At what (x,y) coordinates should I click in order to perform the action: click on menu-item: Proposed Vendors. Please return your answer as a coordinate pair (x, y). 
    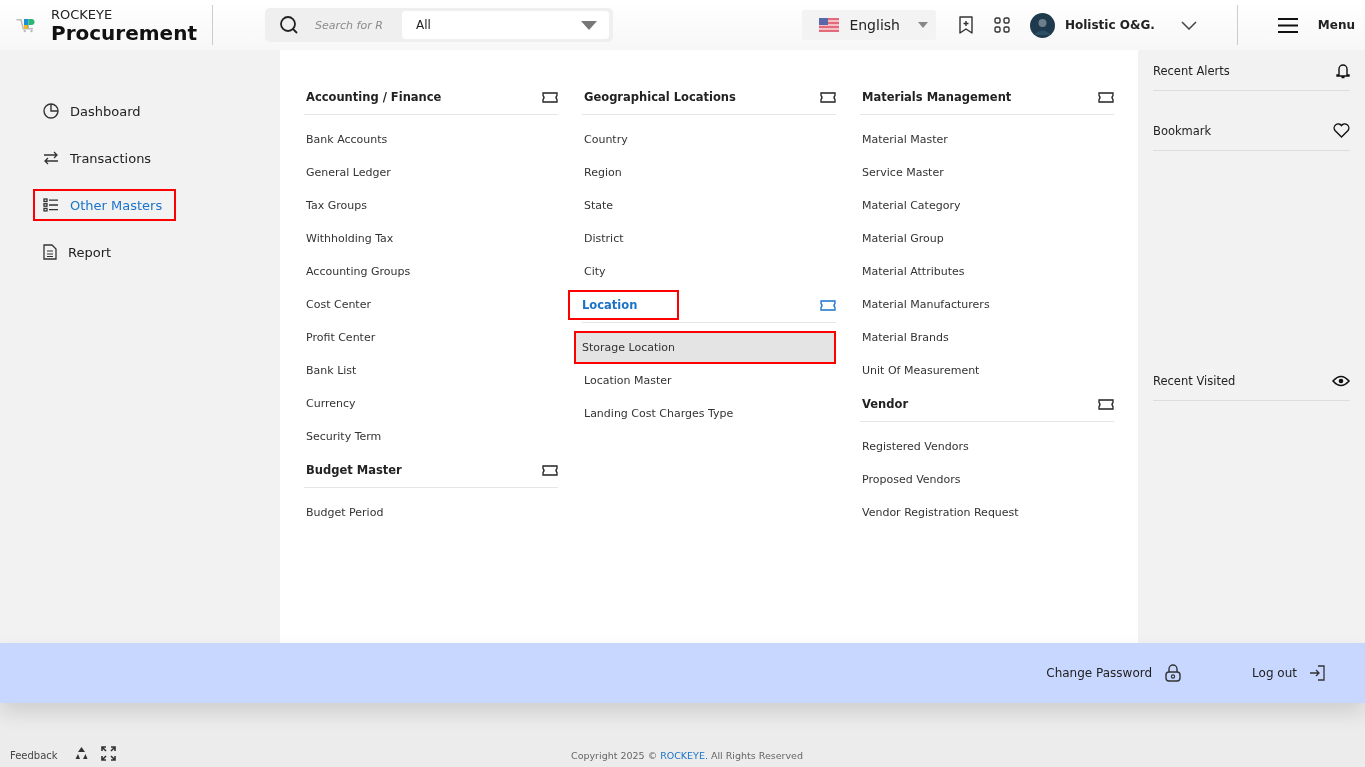
    Looking at the image, I should click on (987, 479).